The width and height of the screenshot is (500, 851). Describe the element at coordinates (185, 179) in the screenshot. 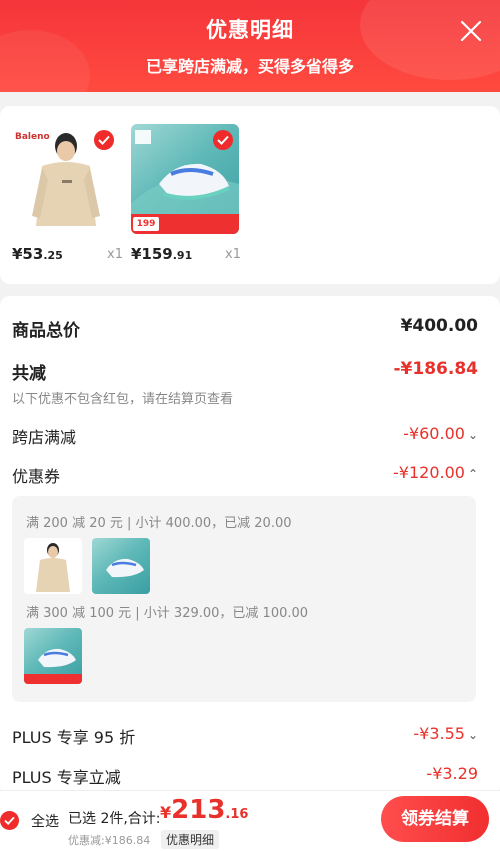

I see `product-image: 199` at that location.